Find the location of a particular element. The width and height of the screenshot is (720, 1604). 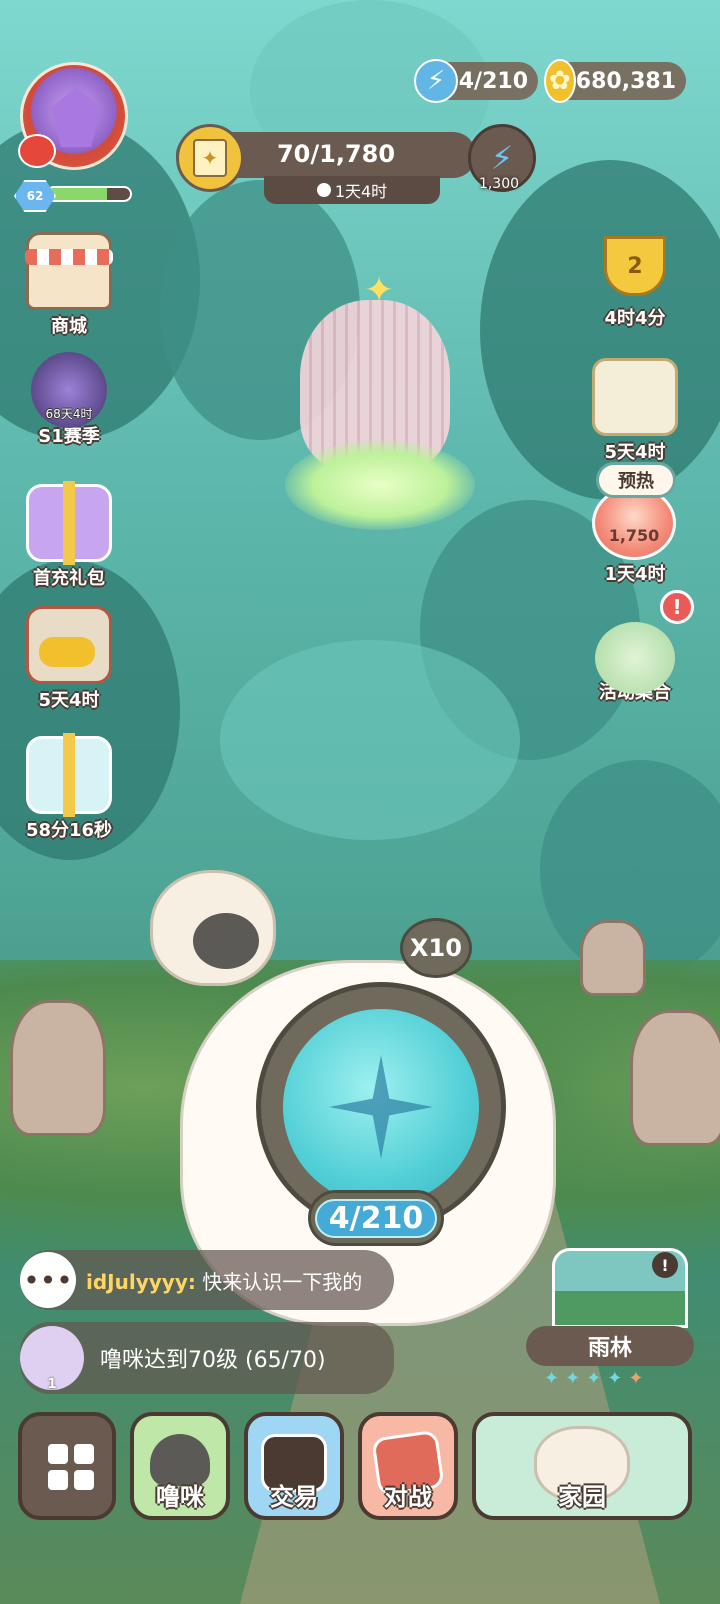

alert-icon: ! is located at coordinates (677, 607).